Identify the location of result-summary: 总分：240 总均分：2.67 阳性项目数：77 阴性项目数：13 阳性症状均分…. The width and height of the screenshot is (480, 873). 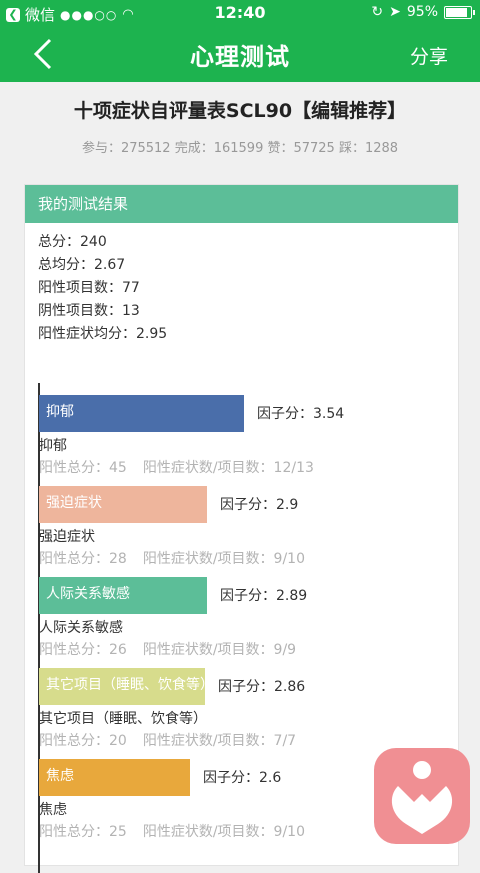
(241, 284).